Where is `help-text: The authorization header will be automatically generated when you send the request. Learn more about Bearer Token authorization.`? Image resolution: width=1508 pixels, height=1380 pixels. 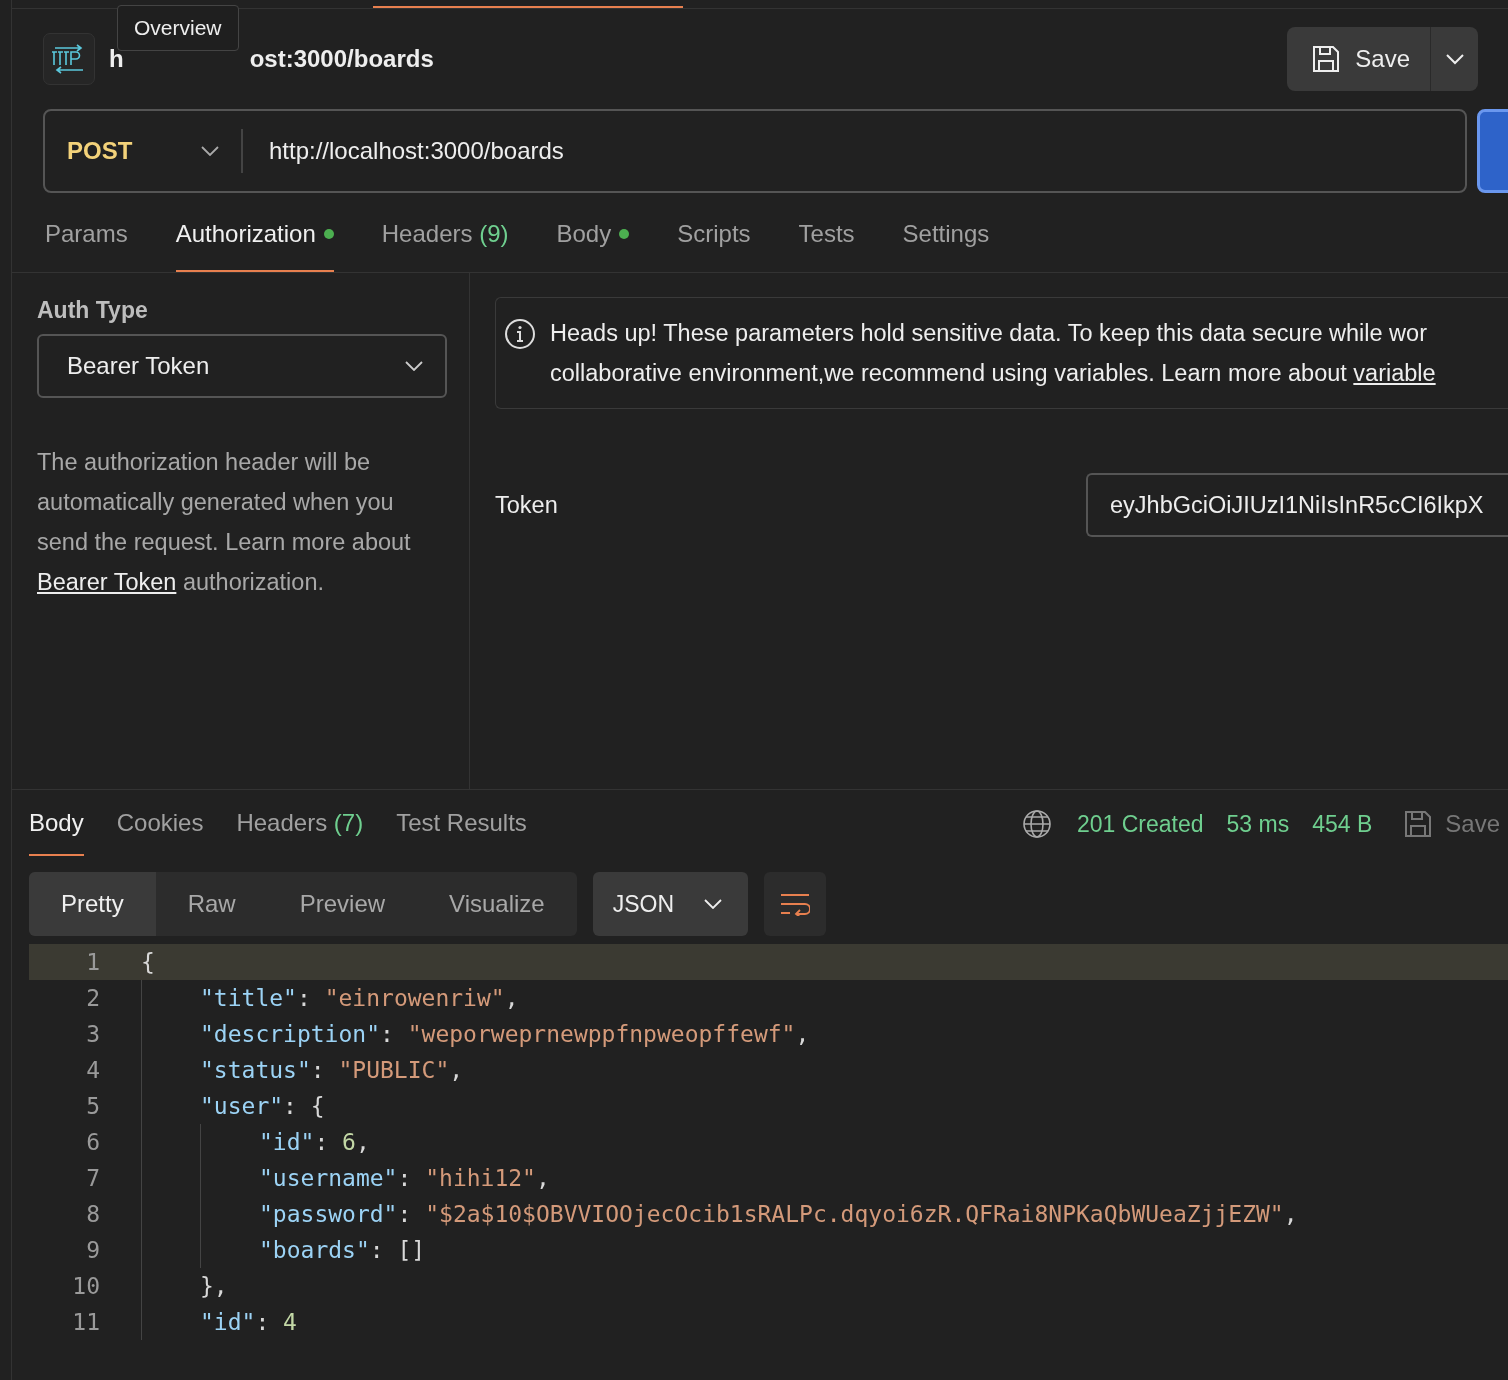 help-text: The authorization header will be automatically generated when you send the request. Learn more about Bearer Token authorization. is located at coordinates (224, 522).